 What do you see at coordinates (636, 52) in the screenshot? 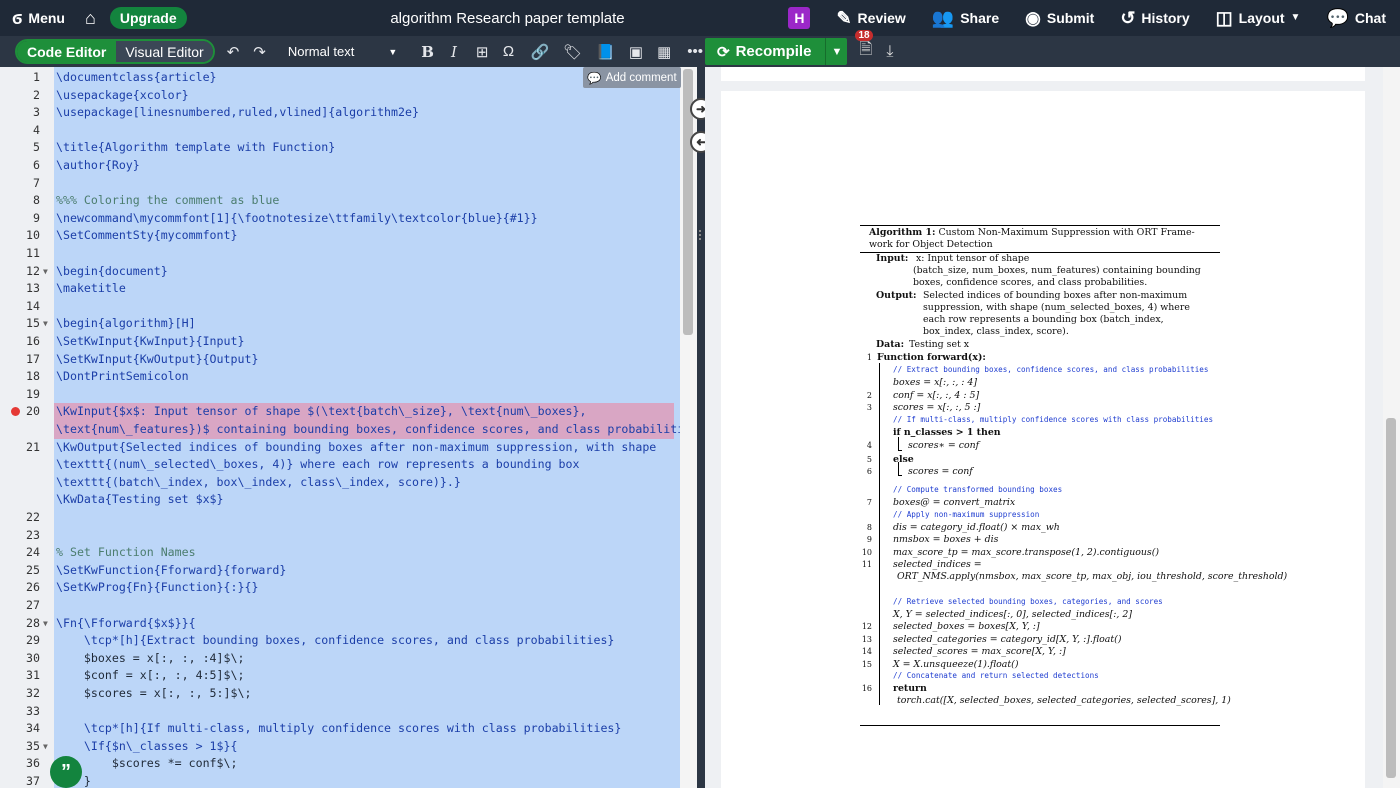
I see `image-icon: ▣` at bounding box center [636, 52].